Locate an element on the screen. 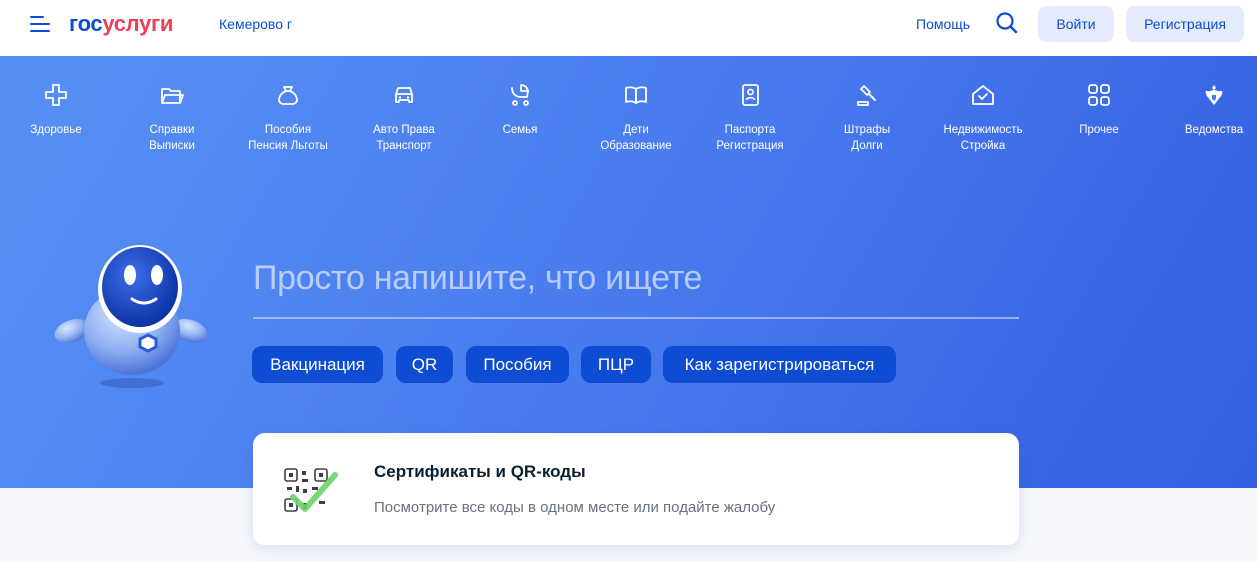  stroller-icon is located at coordinates (520, 95).